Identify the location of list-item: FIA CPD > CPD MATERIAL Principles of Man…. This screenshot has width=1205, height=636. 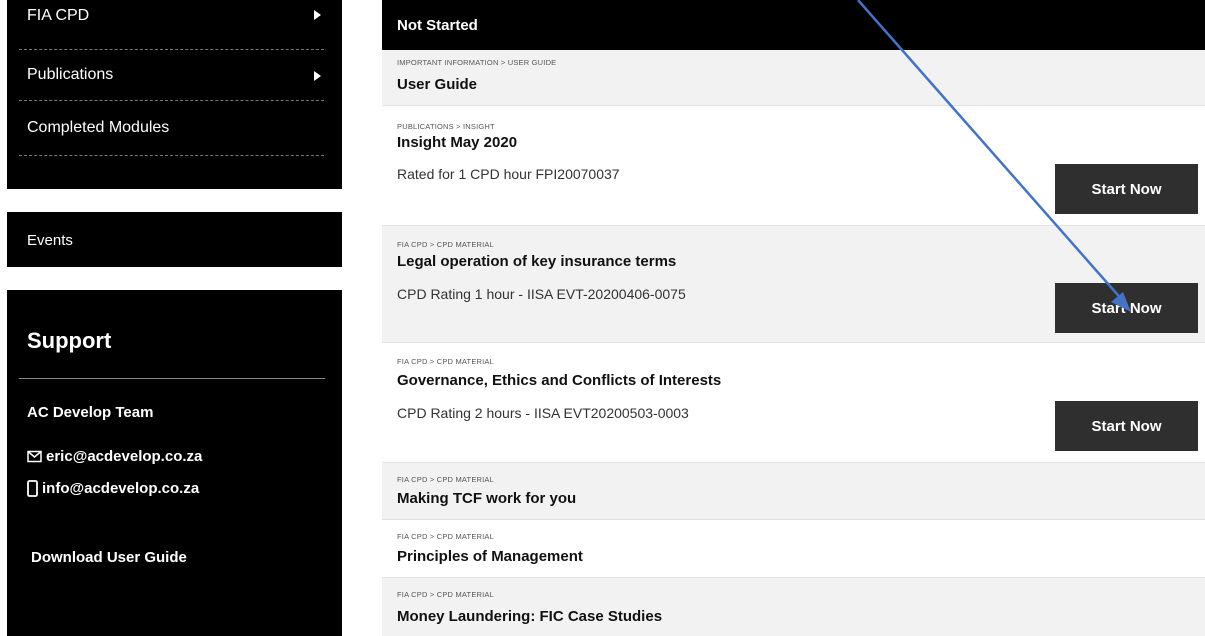
(793, 549).